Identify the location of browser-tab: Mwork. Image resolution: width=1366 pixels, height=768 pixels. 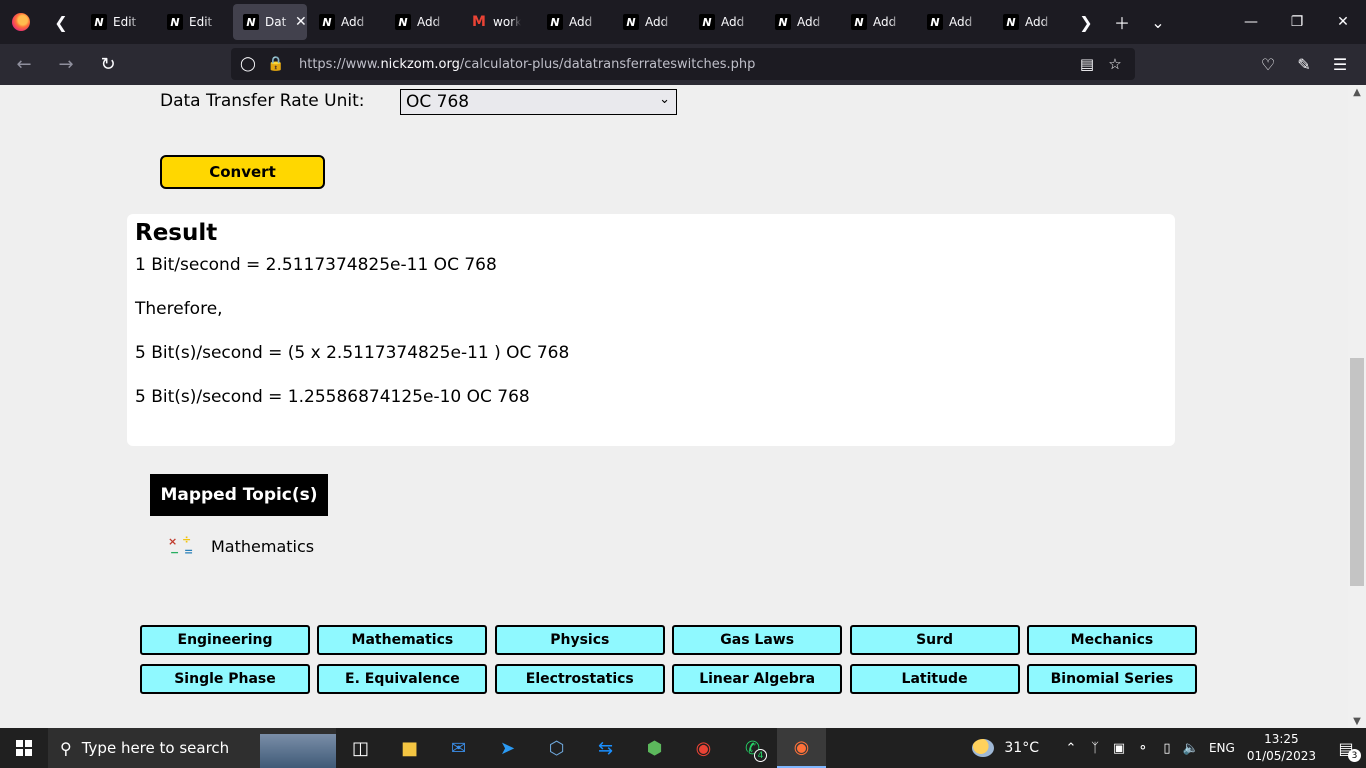
(498, 22).